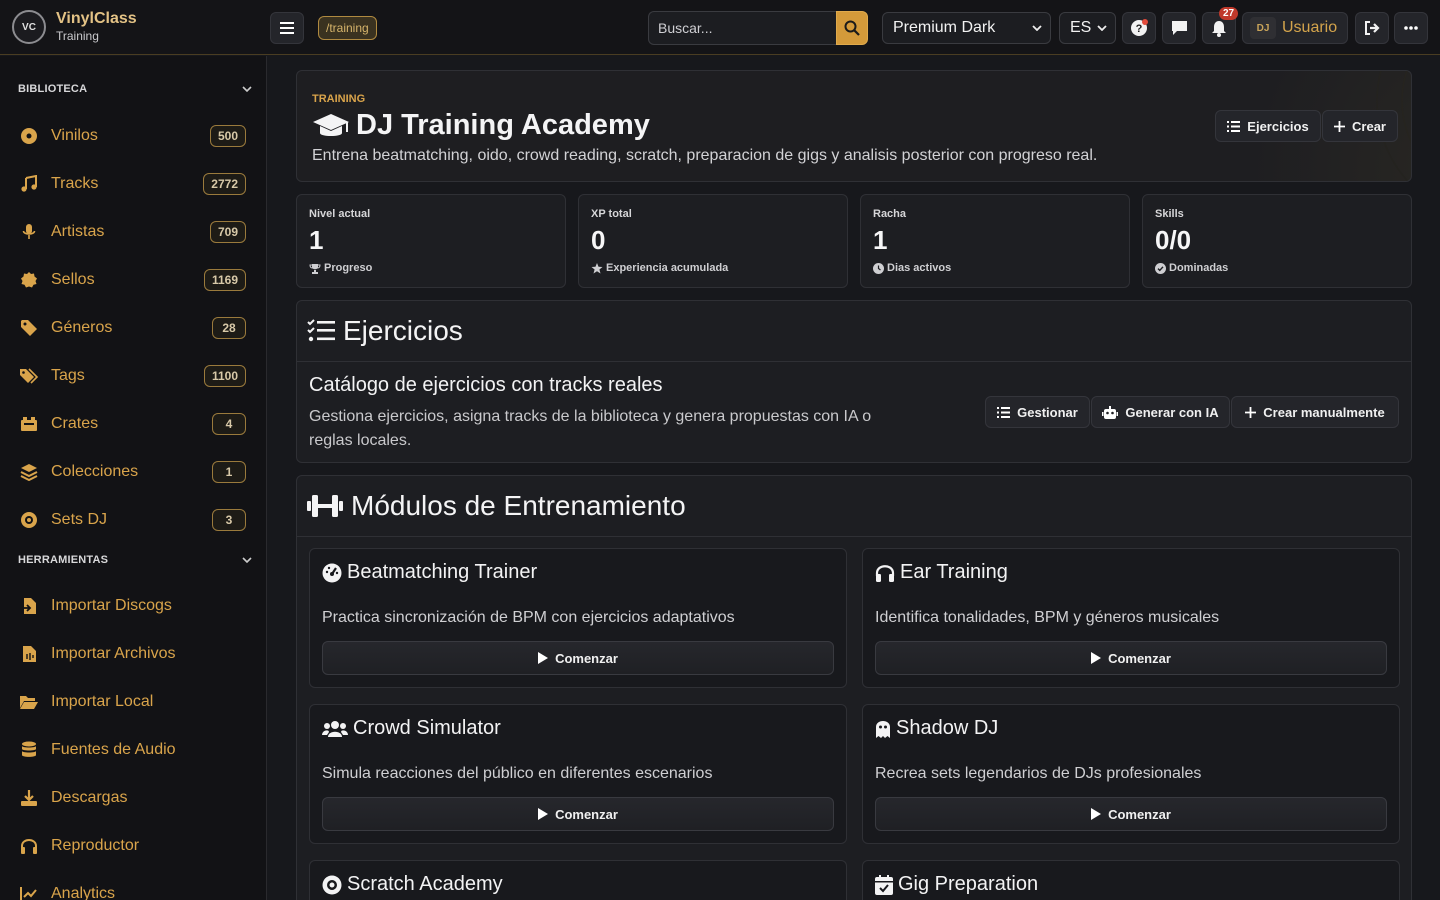 Image resolution: width=1440 pixels, height=900 pixels. Describe the element at coordinates (1037, 412) in the screenshot. I see `manage-button: Gestionar` at that location.